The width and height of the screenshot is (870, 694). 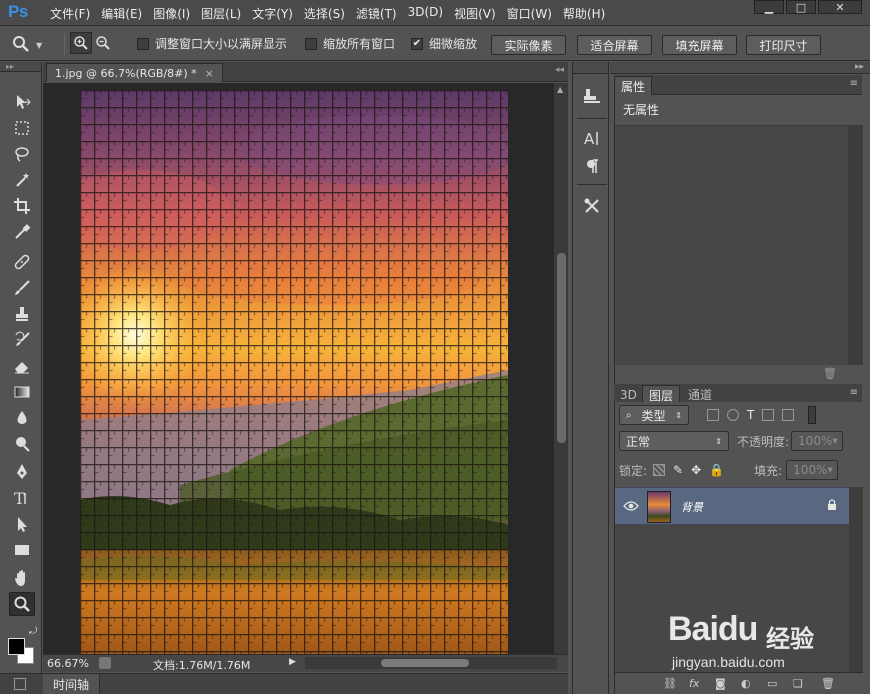 What do you see at coordinates (22, 206) in the screenshot?
I see `crop-tool-icon` at bounding box center [22, 206].